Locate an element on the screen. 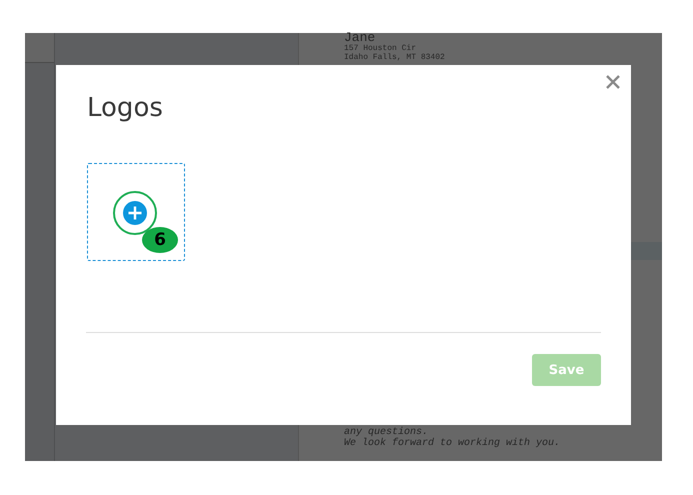 The width and height of the screenshot is (693, 495). logo-upload-tile: 6 is located at coordinates (136, 212).